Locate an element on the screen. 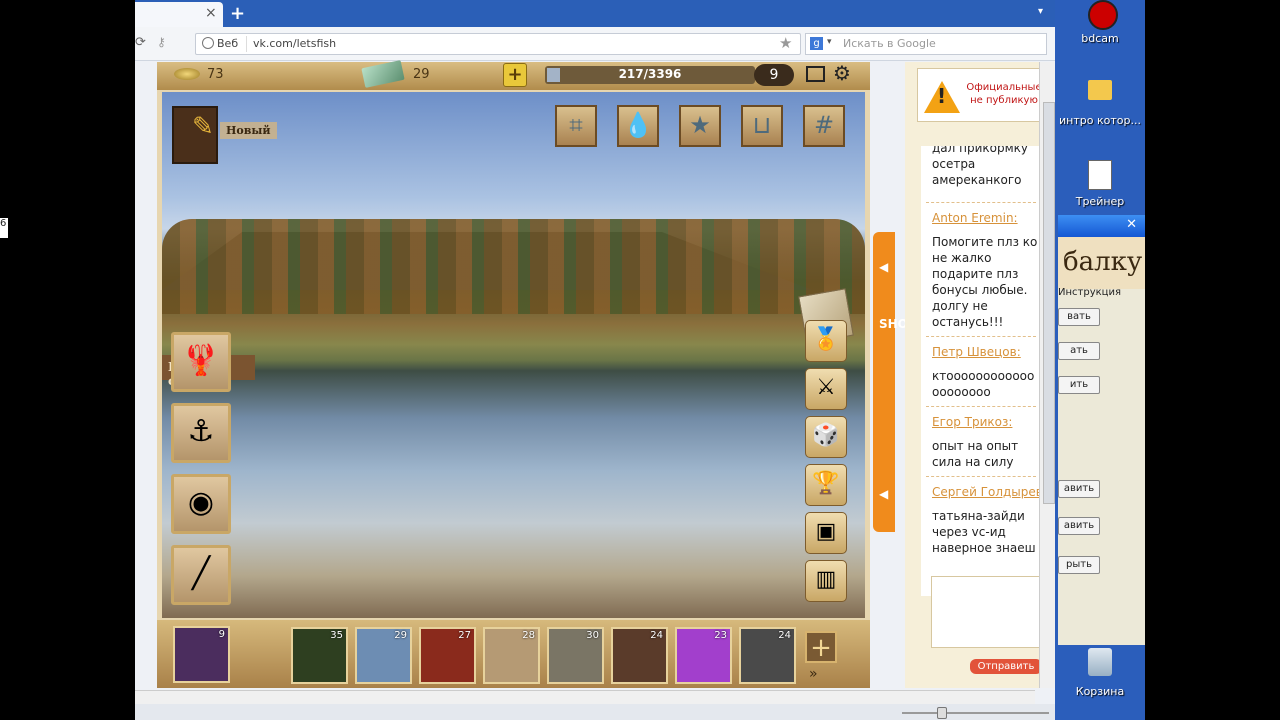 The width and height of the screenshot is (1280, 720). file-icon is located at coordinates (1100, 175).